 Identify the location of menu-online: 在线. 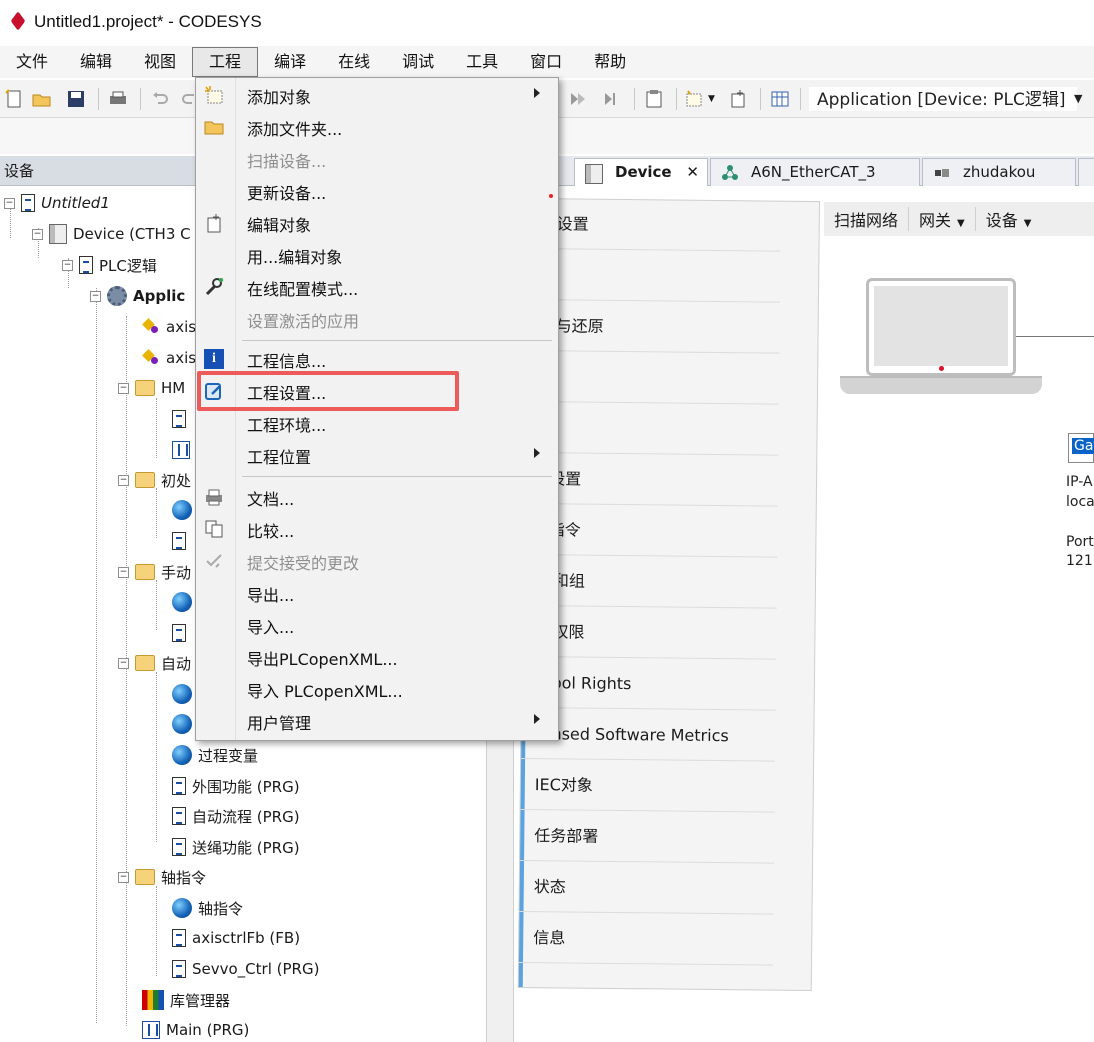
(354, 62).